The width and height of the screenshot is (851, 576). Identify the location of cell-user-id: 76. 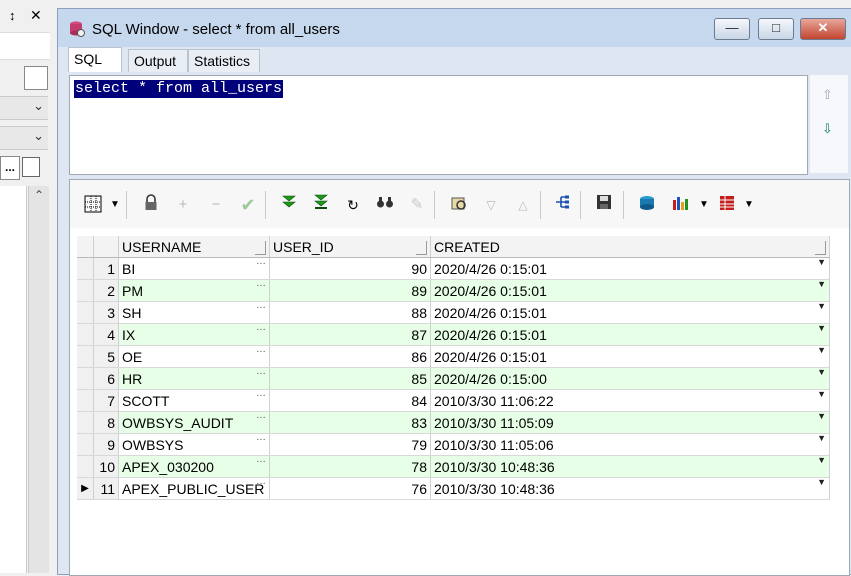
(350, 488).